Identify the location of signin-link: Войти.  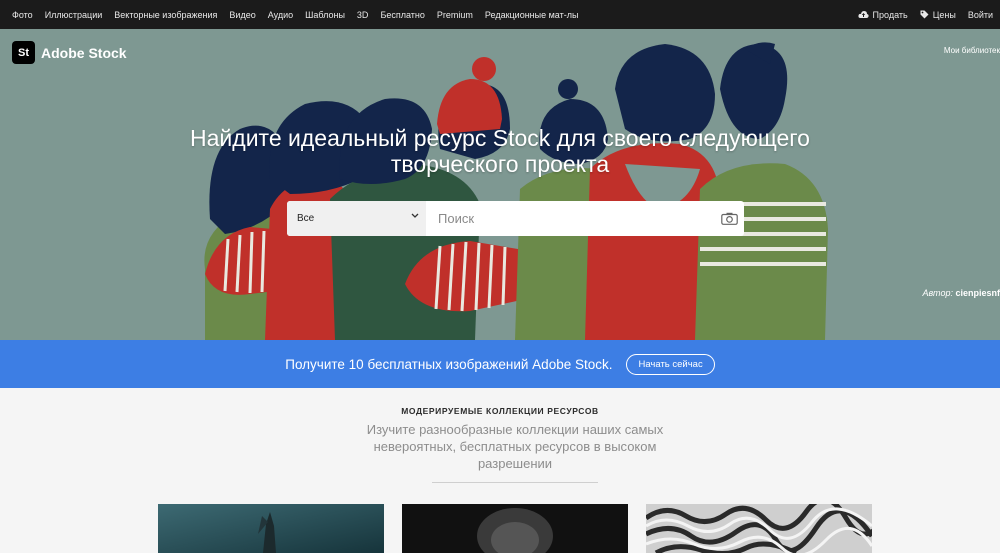
(980, 15).